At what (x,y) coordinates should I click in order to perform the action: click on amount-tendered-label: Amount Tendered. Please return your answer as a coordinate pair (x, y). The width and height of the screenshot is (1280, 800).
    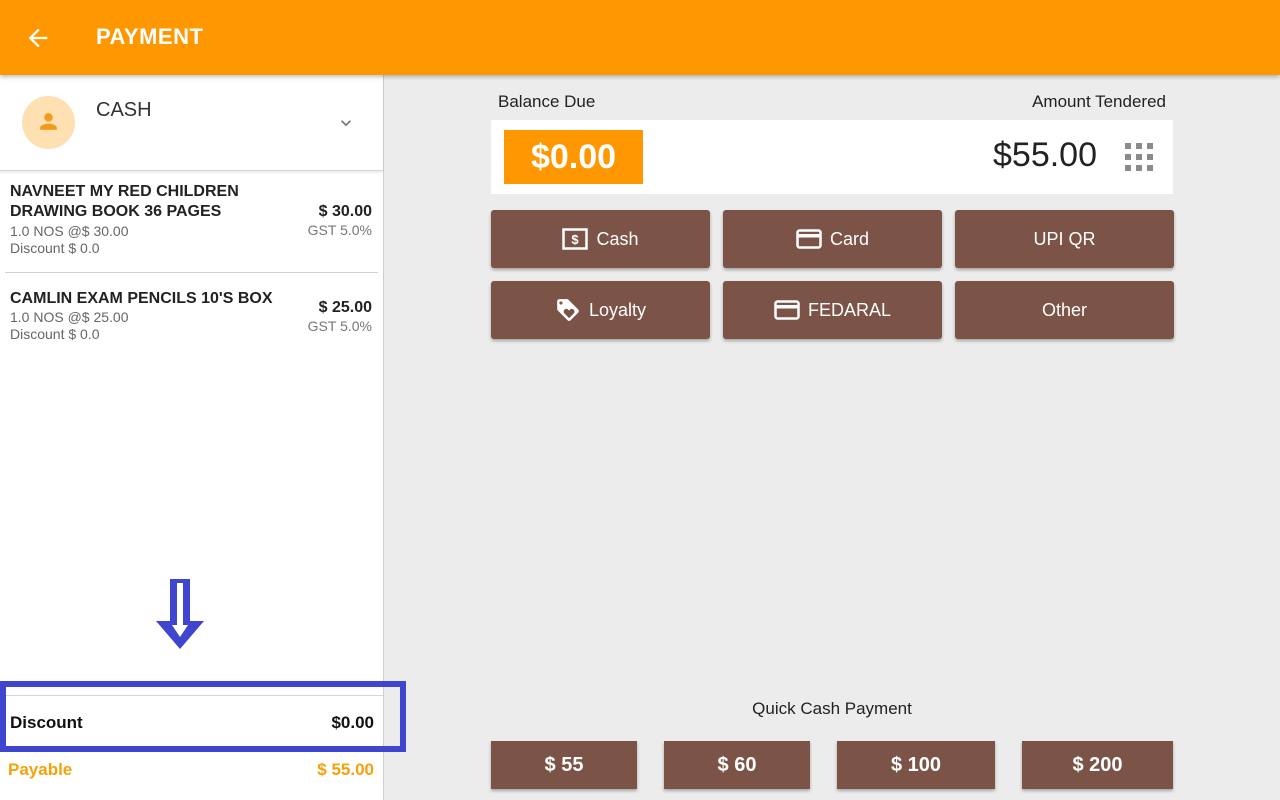
    Looking at the image, I should click on (1099, 101).